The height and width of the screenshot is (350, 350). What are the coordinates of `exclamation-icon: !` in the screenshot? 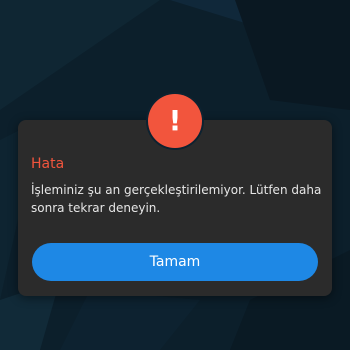 It's located at (175, 121).